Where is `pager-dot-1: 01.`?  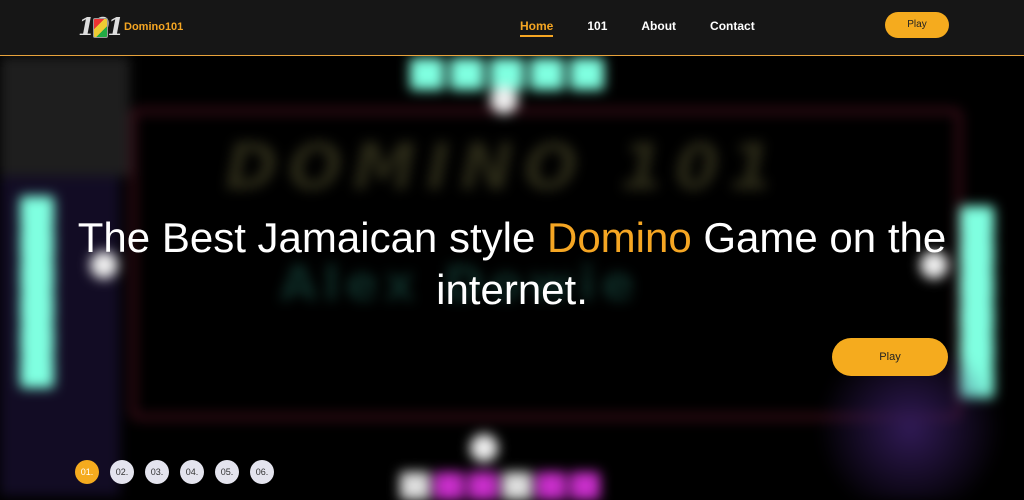 pager-dot-1: 01. is located at coordinates (87, 472).